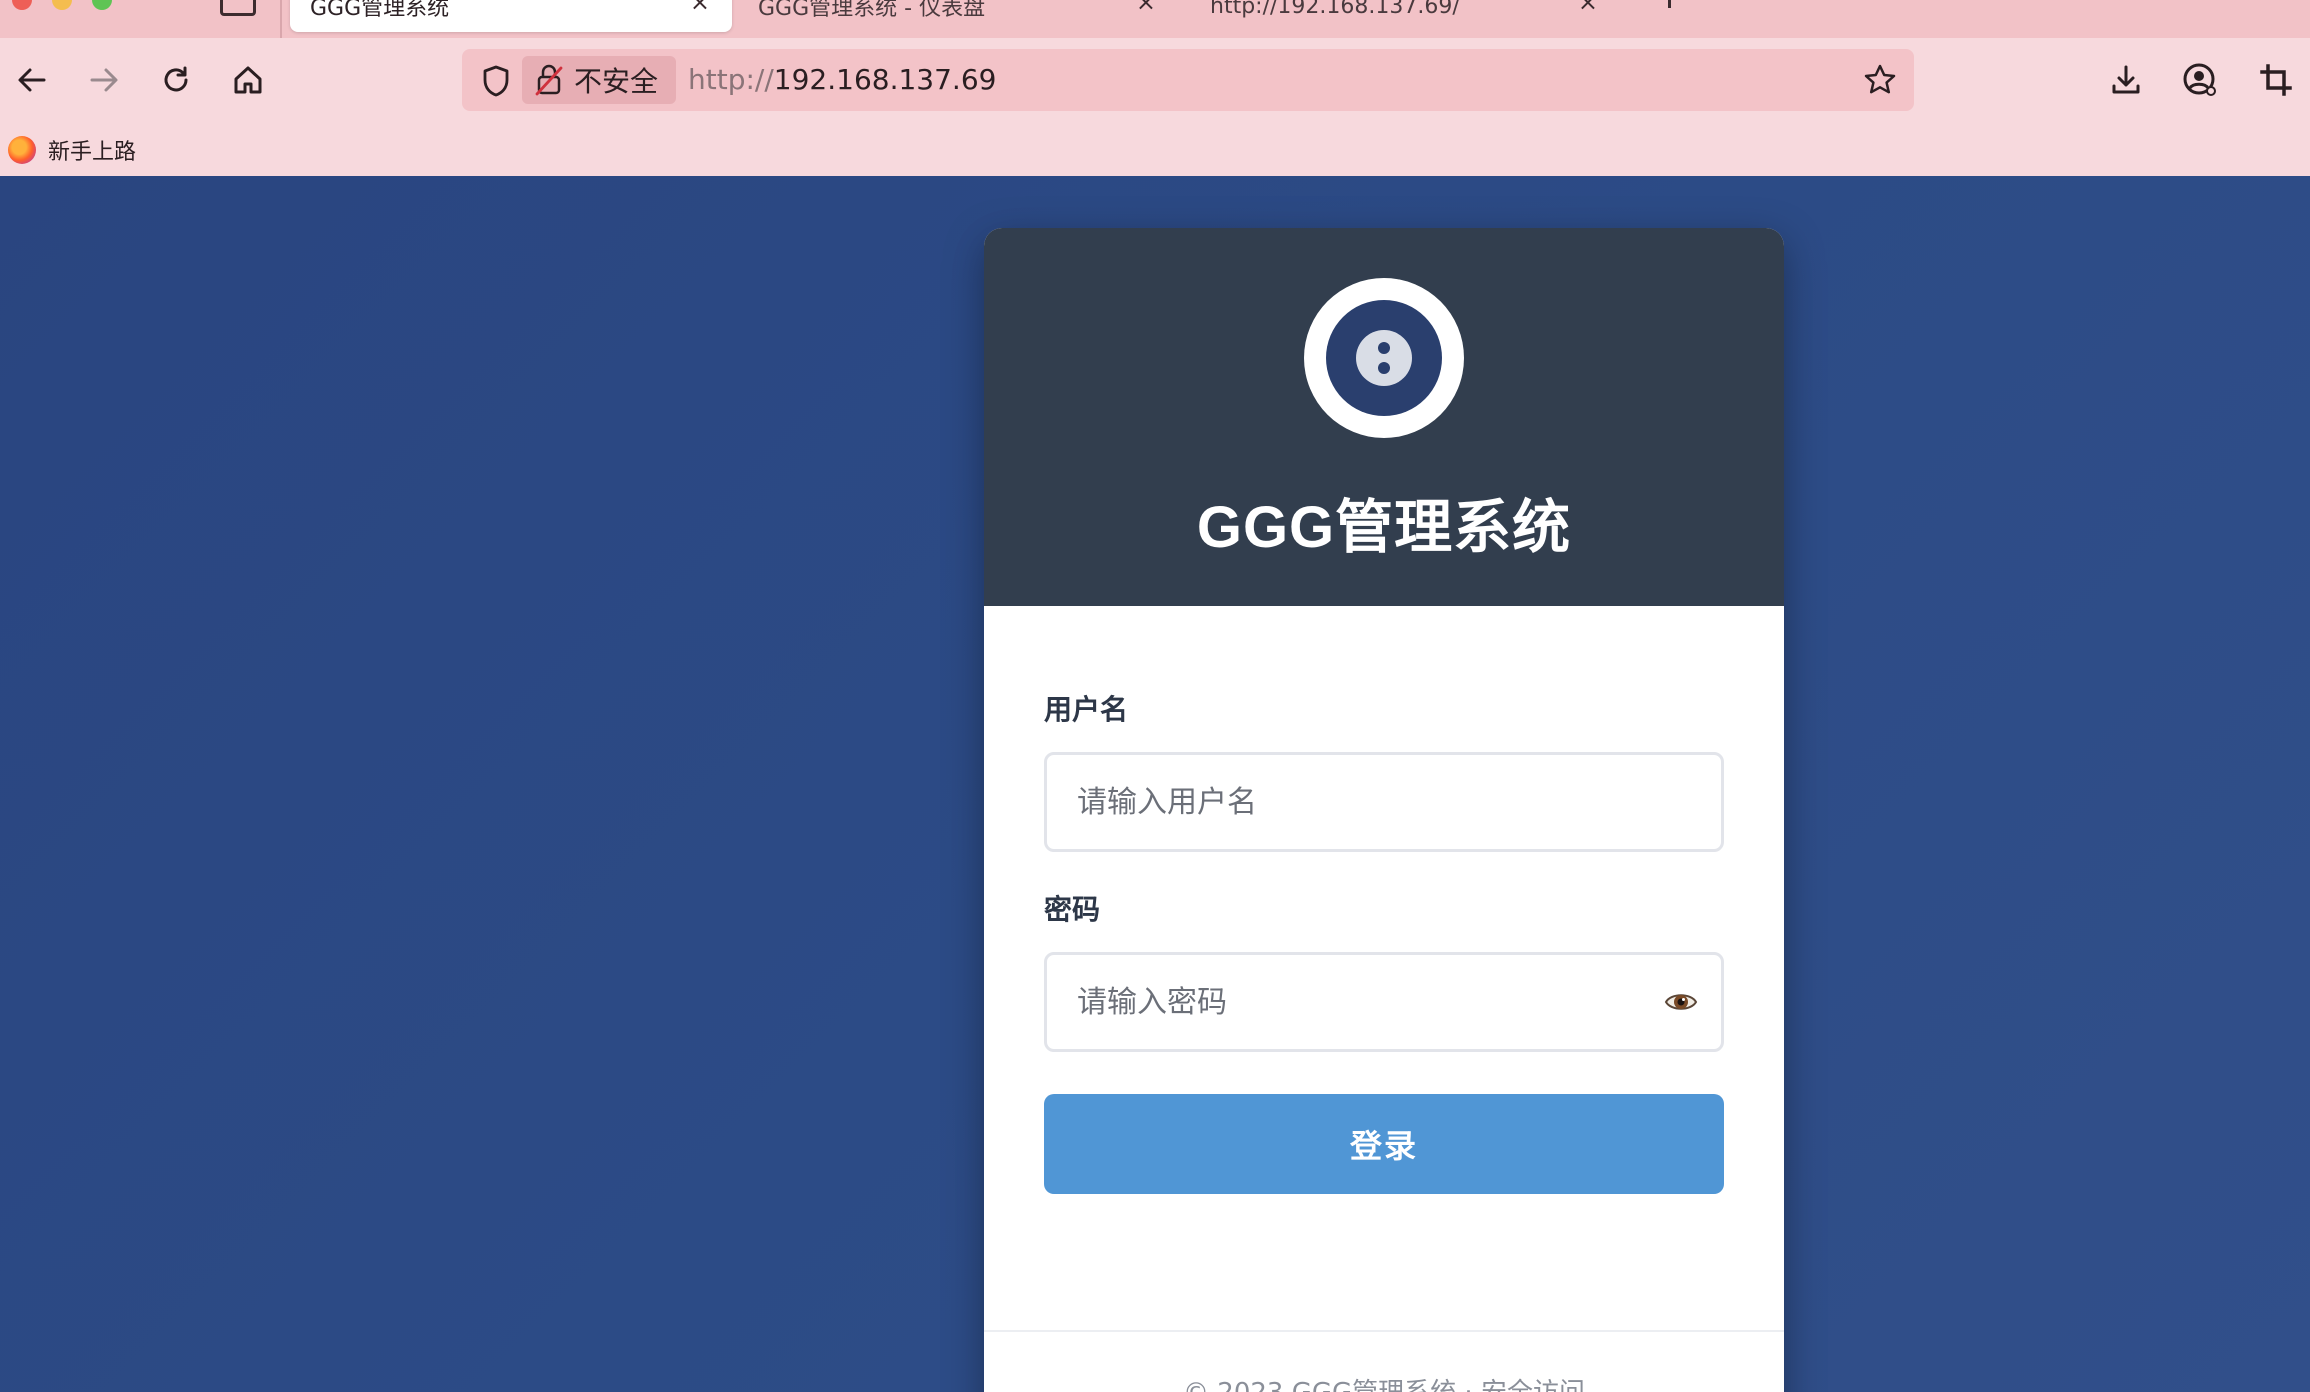 This screenshot has height=1392, width=2310. What do you see at coordinates (511, 16) in the screenshot?
I see `tab-login: GGG管理系统 ×` at bounding box center [511, 16].